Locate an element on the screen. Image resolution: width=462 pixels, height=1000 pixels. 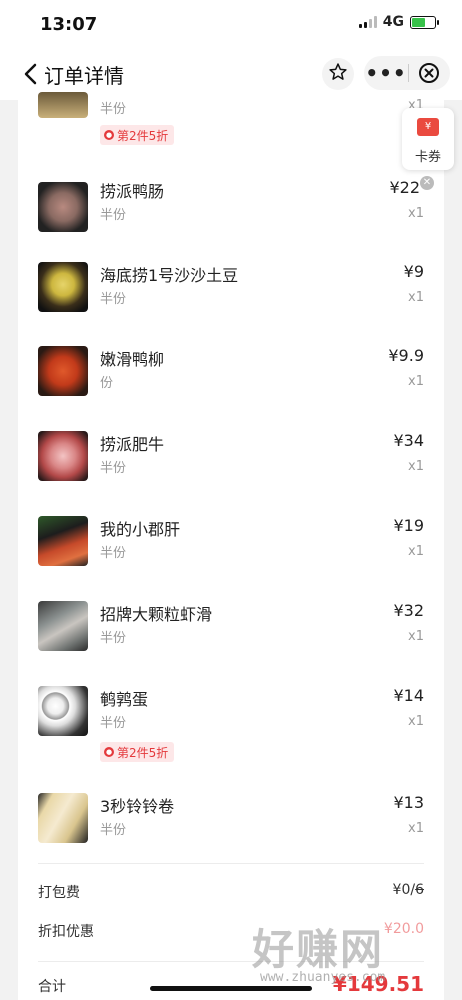
favorite-button is located at coordinates (338, 74).